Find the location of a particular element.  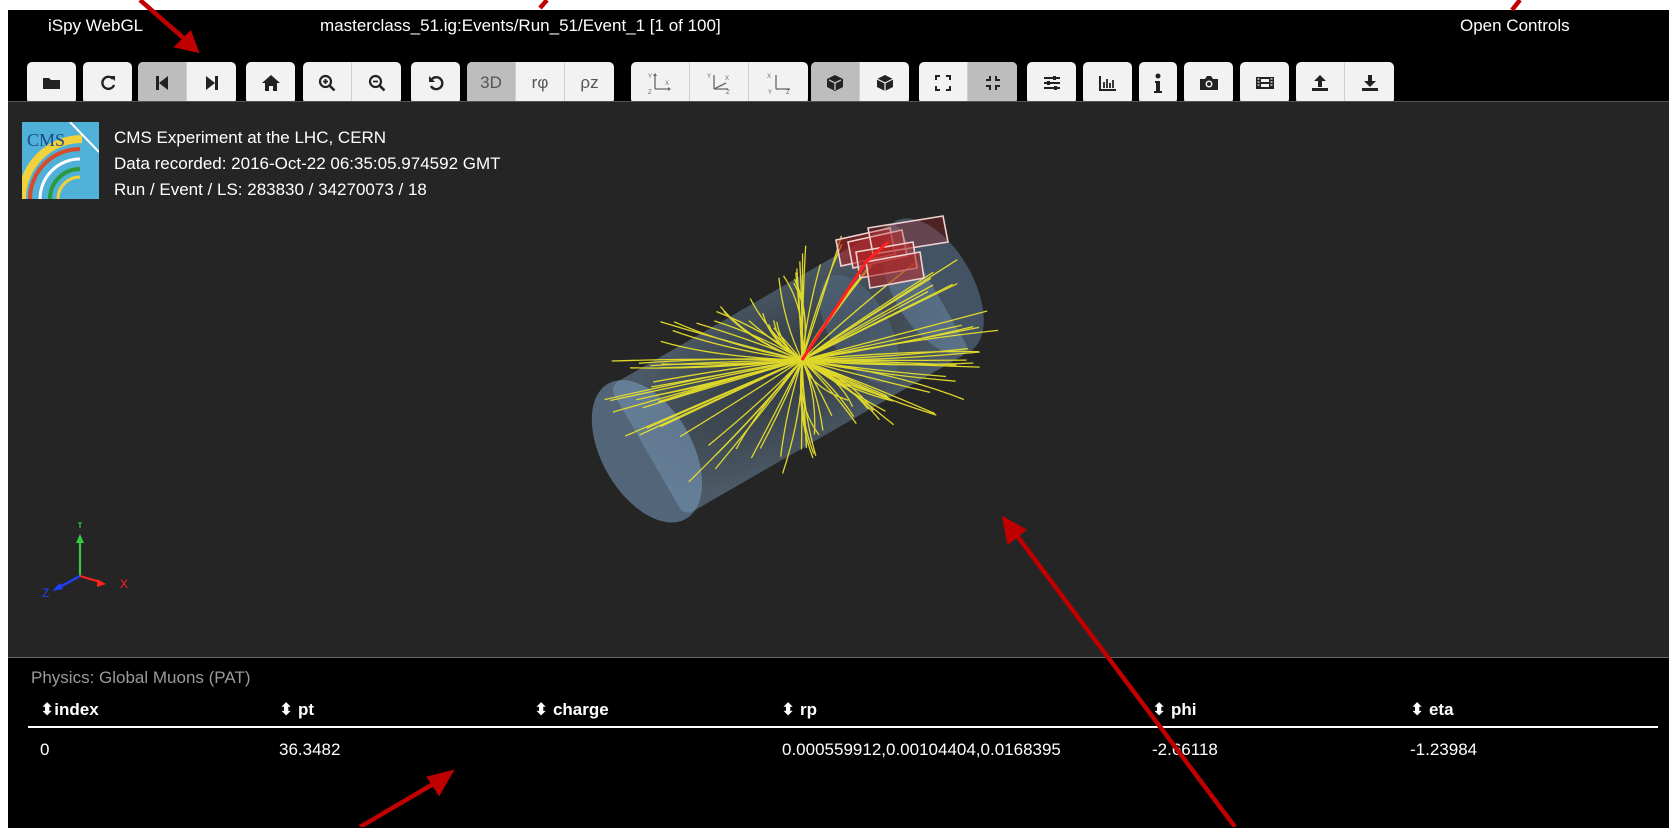

axis-view-group: Y X Z Y X Z X Y Z is located at coordinates (719, 83).